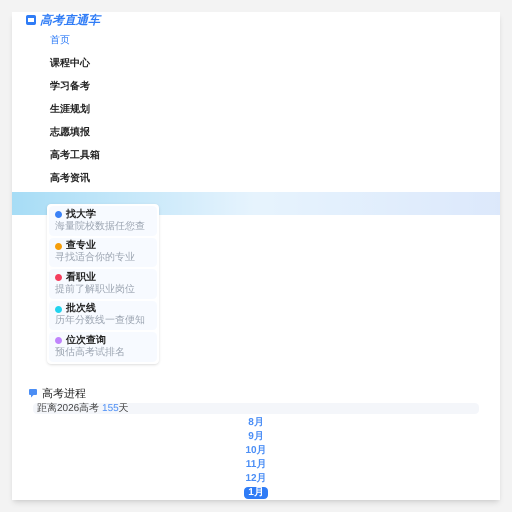  I want to click on tool-card: 看职业 提前了解职业岗位, so click(103, 283).